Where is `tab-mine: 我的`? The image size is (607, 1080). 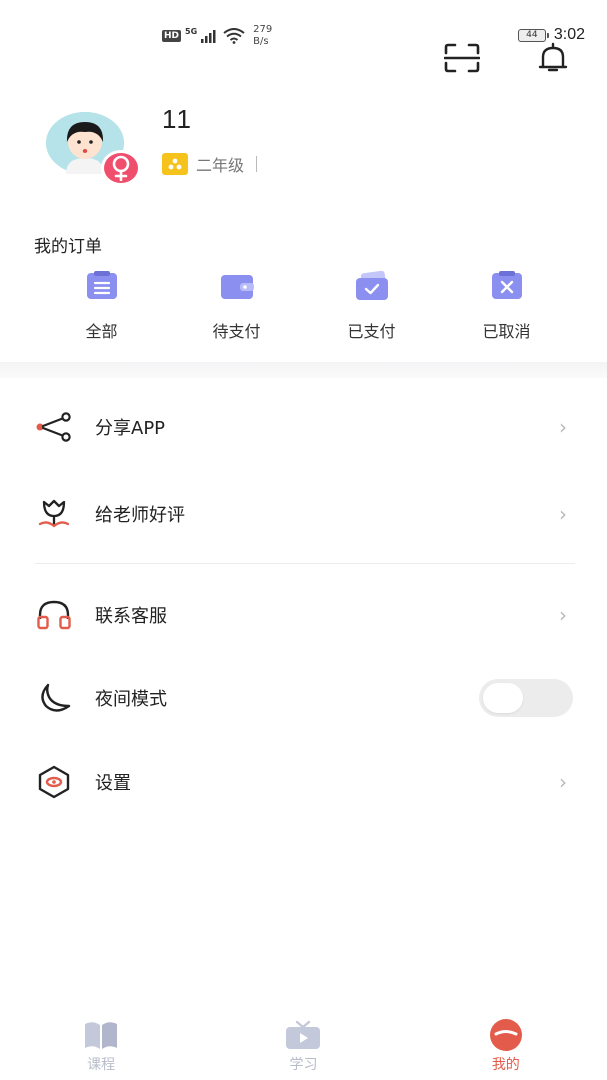
tab-mine: 我的 is located at coordinates (506, 1045).